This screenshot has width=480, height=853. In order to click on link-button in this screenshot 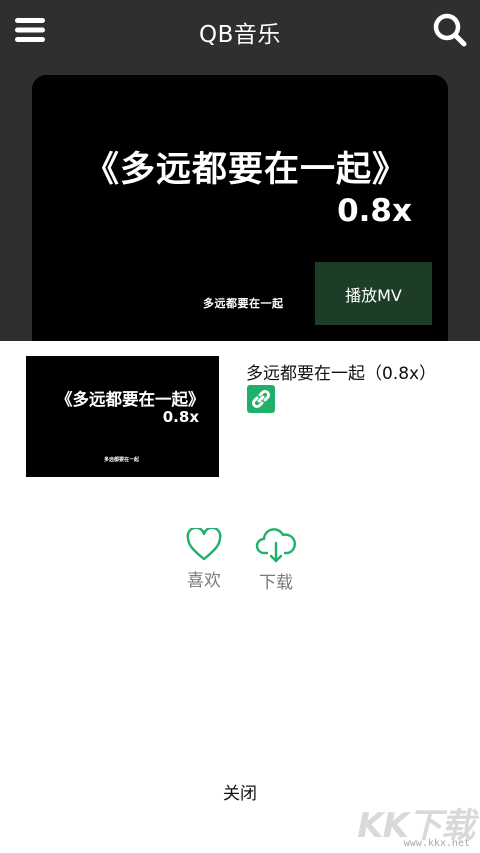, I will do `click(261, 399)`.